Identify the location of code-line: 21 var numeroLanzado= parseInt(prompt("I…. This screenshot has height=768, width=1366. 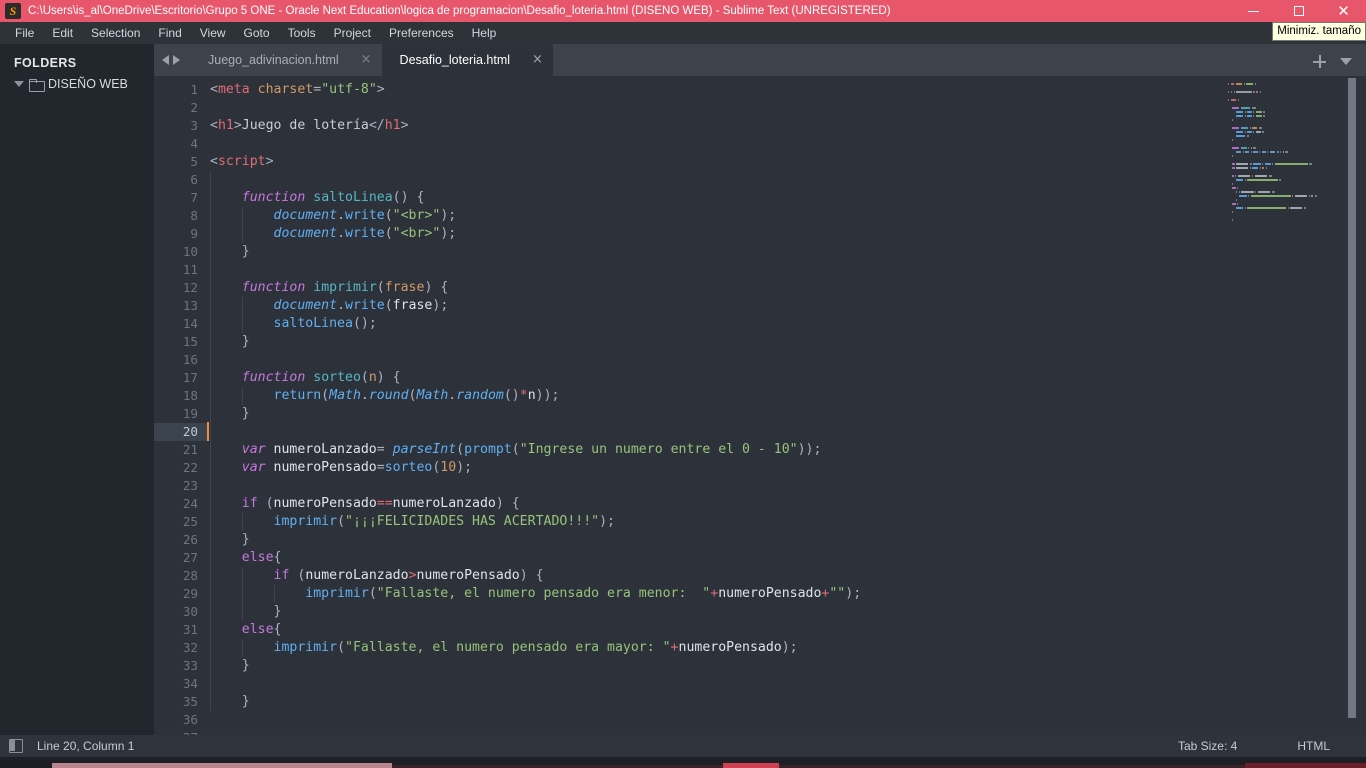
(689, 450).